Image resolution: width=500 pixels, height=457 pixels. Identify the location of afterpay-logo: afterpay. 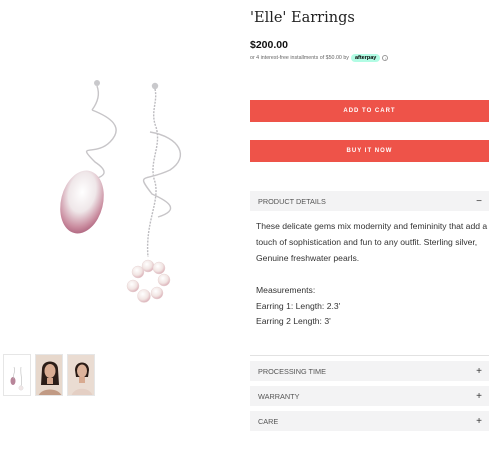
(365, 58).